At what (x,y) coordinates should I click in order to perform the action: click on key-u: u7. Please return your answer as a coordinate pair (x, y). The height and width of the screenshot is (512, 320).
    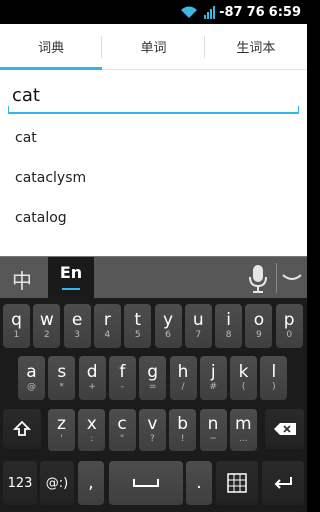
    Looking at the image, I should click on (198, 326).